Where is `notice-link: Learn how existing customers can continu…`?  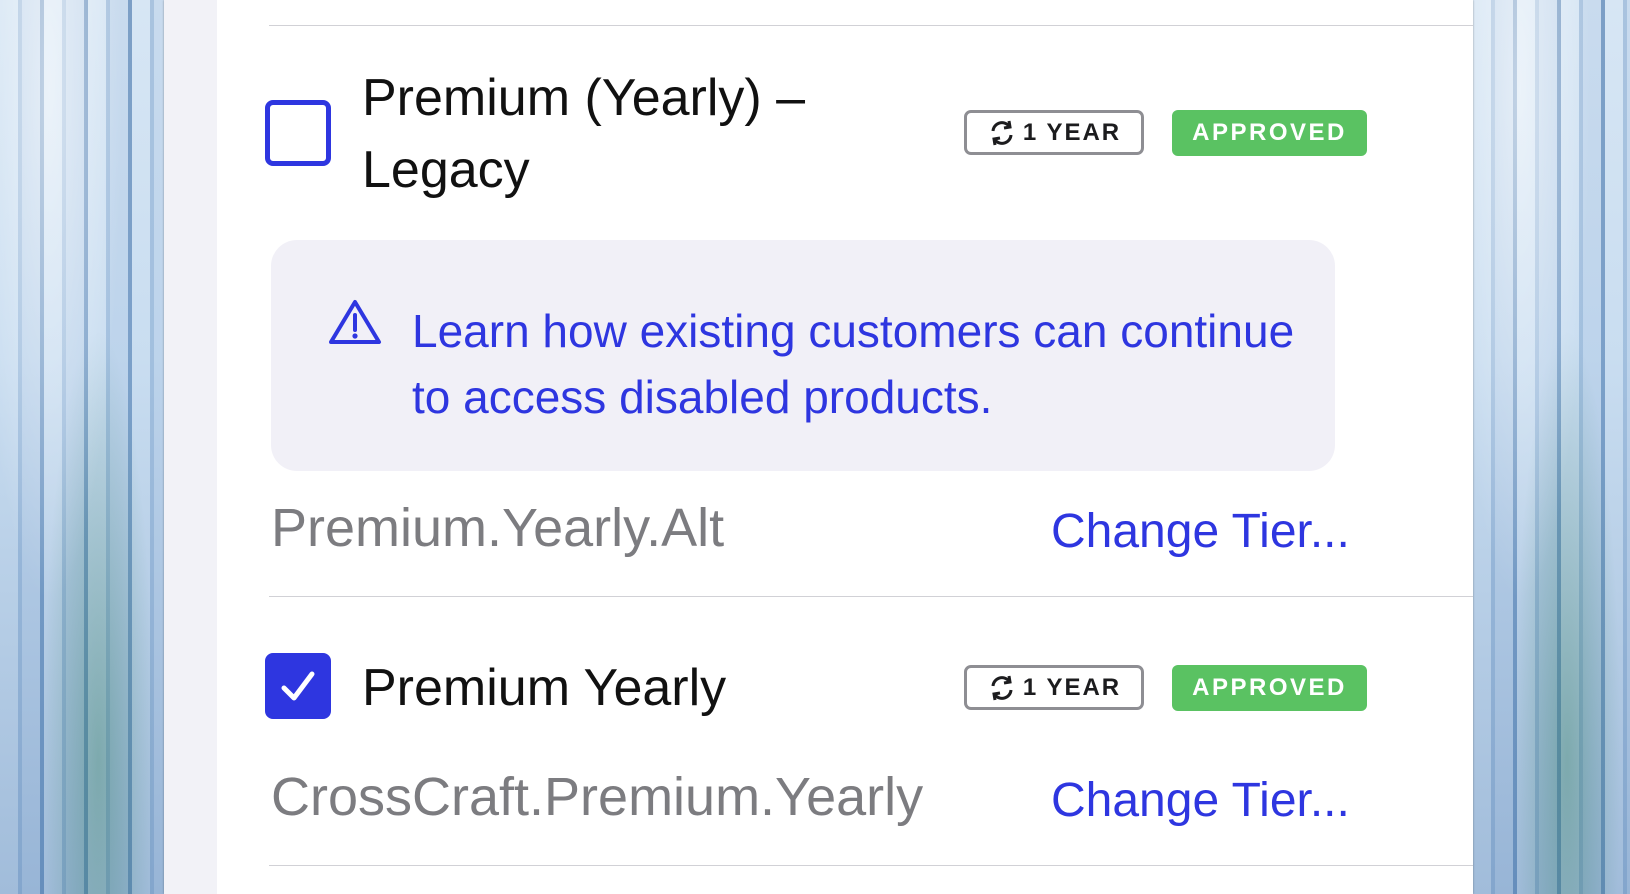 notice-link: Learn how existing customers can continu… is located at coordinates (862, 364).